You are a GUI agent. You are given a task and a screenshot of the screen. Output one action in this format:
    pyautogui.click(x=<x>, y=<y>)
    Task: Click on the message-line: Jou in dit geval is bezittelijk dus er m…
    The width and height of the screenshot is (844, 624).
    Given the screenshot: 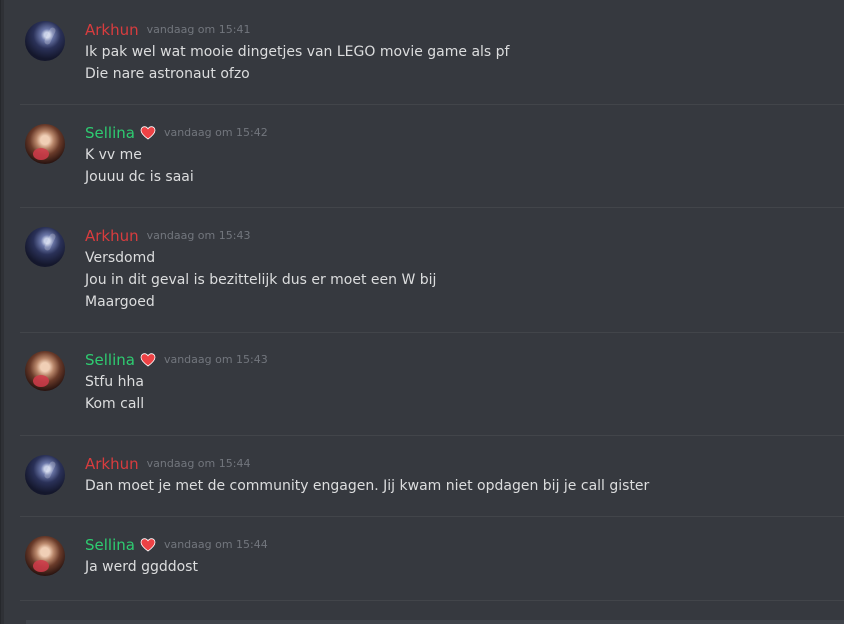 What is the action you would take?
    pyautogui.click(x=261, y=280)
    